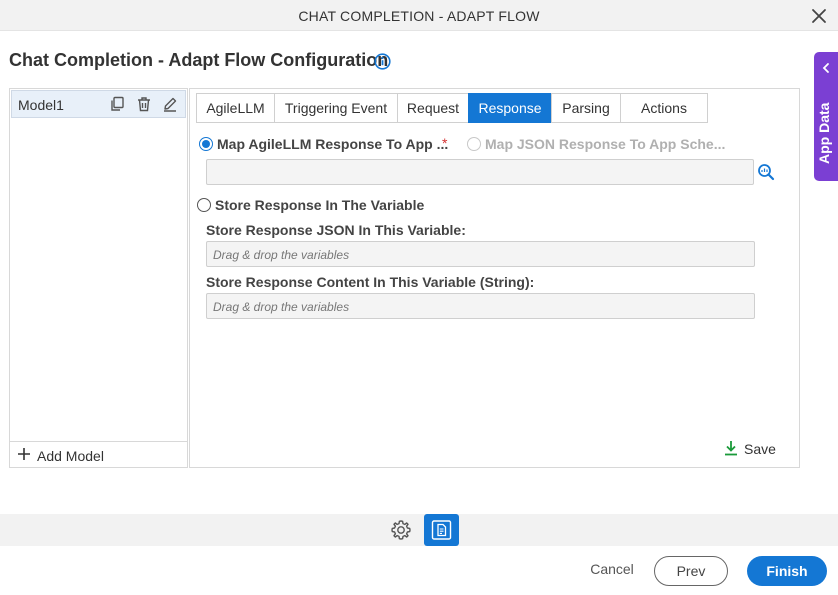 Image resolution: width=838 pixels, height=595 pixels. I want to click on save-label: Save, so click(760, 449).